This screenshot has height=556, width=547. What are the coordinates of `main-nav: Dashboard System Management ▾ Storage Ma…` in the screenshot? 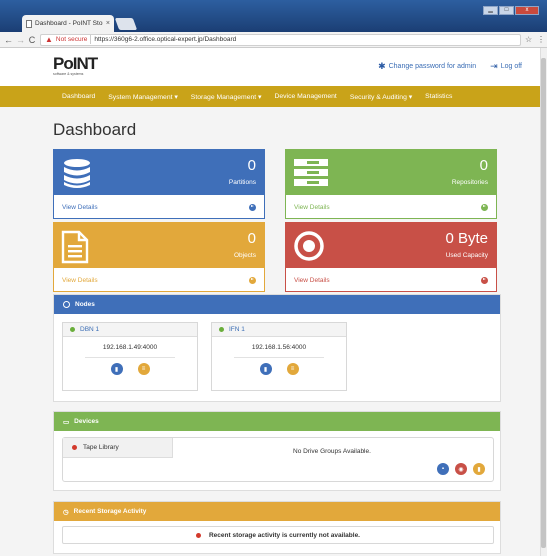 It's located at (270, 96).